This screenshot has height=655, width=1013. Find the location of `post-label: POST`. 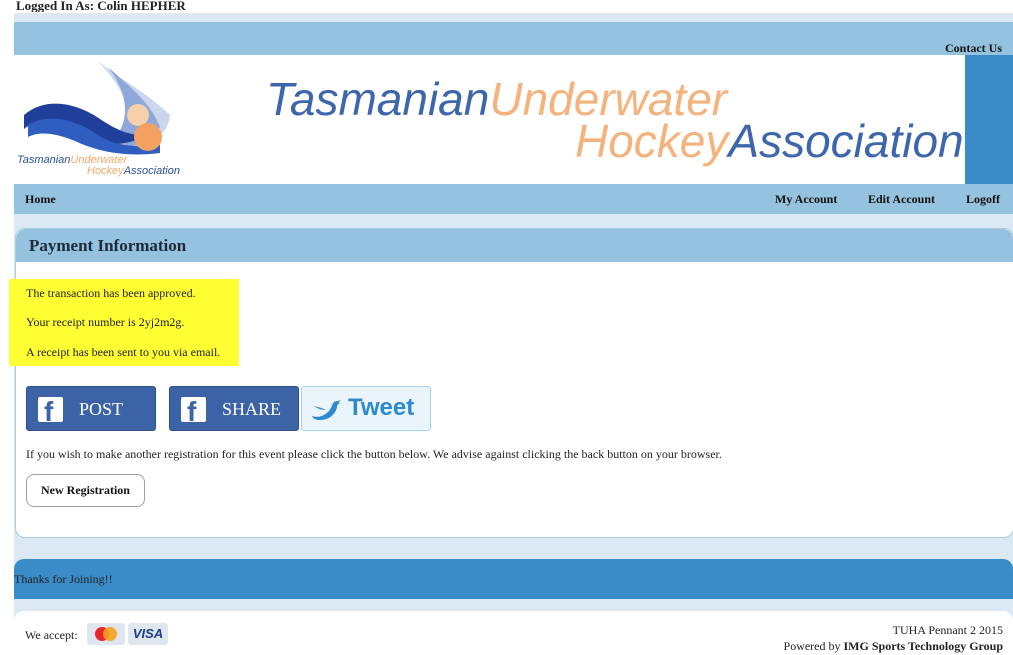

post-label: POST is located at coordinates (101, 409).